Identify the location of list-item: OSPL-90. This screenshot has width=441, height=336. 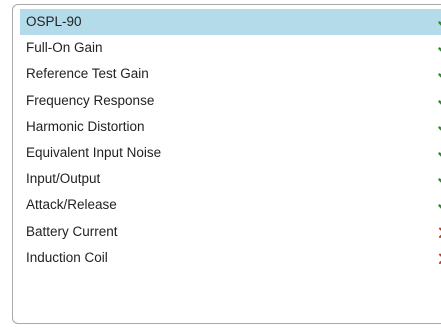
(230, 22).